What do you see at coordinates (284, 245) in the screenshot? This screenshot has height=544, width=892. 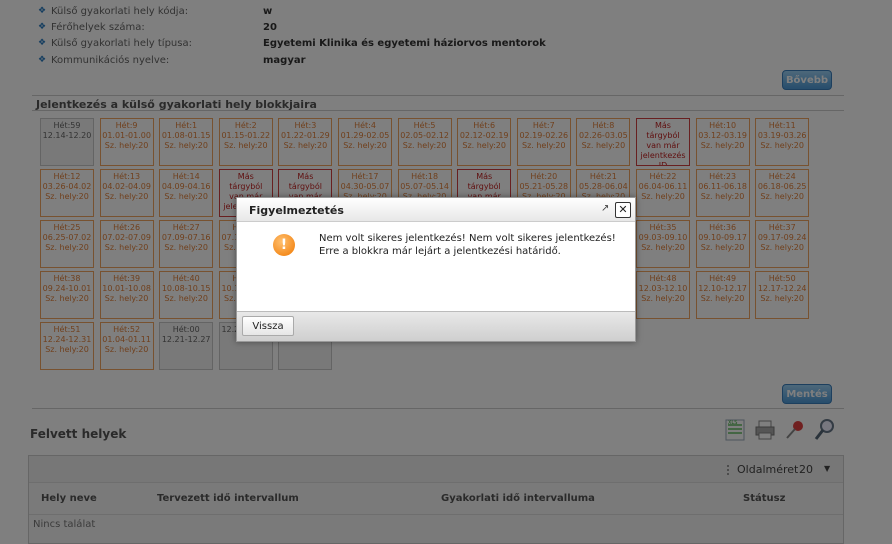 I see `warning-icon: !` at bounding box center [284, 245].